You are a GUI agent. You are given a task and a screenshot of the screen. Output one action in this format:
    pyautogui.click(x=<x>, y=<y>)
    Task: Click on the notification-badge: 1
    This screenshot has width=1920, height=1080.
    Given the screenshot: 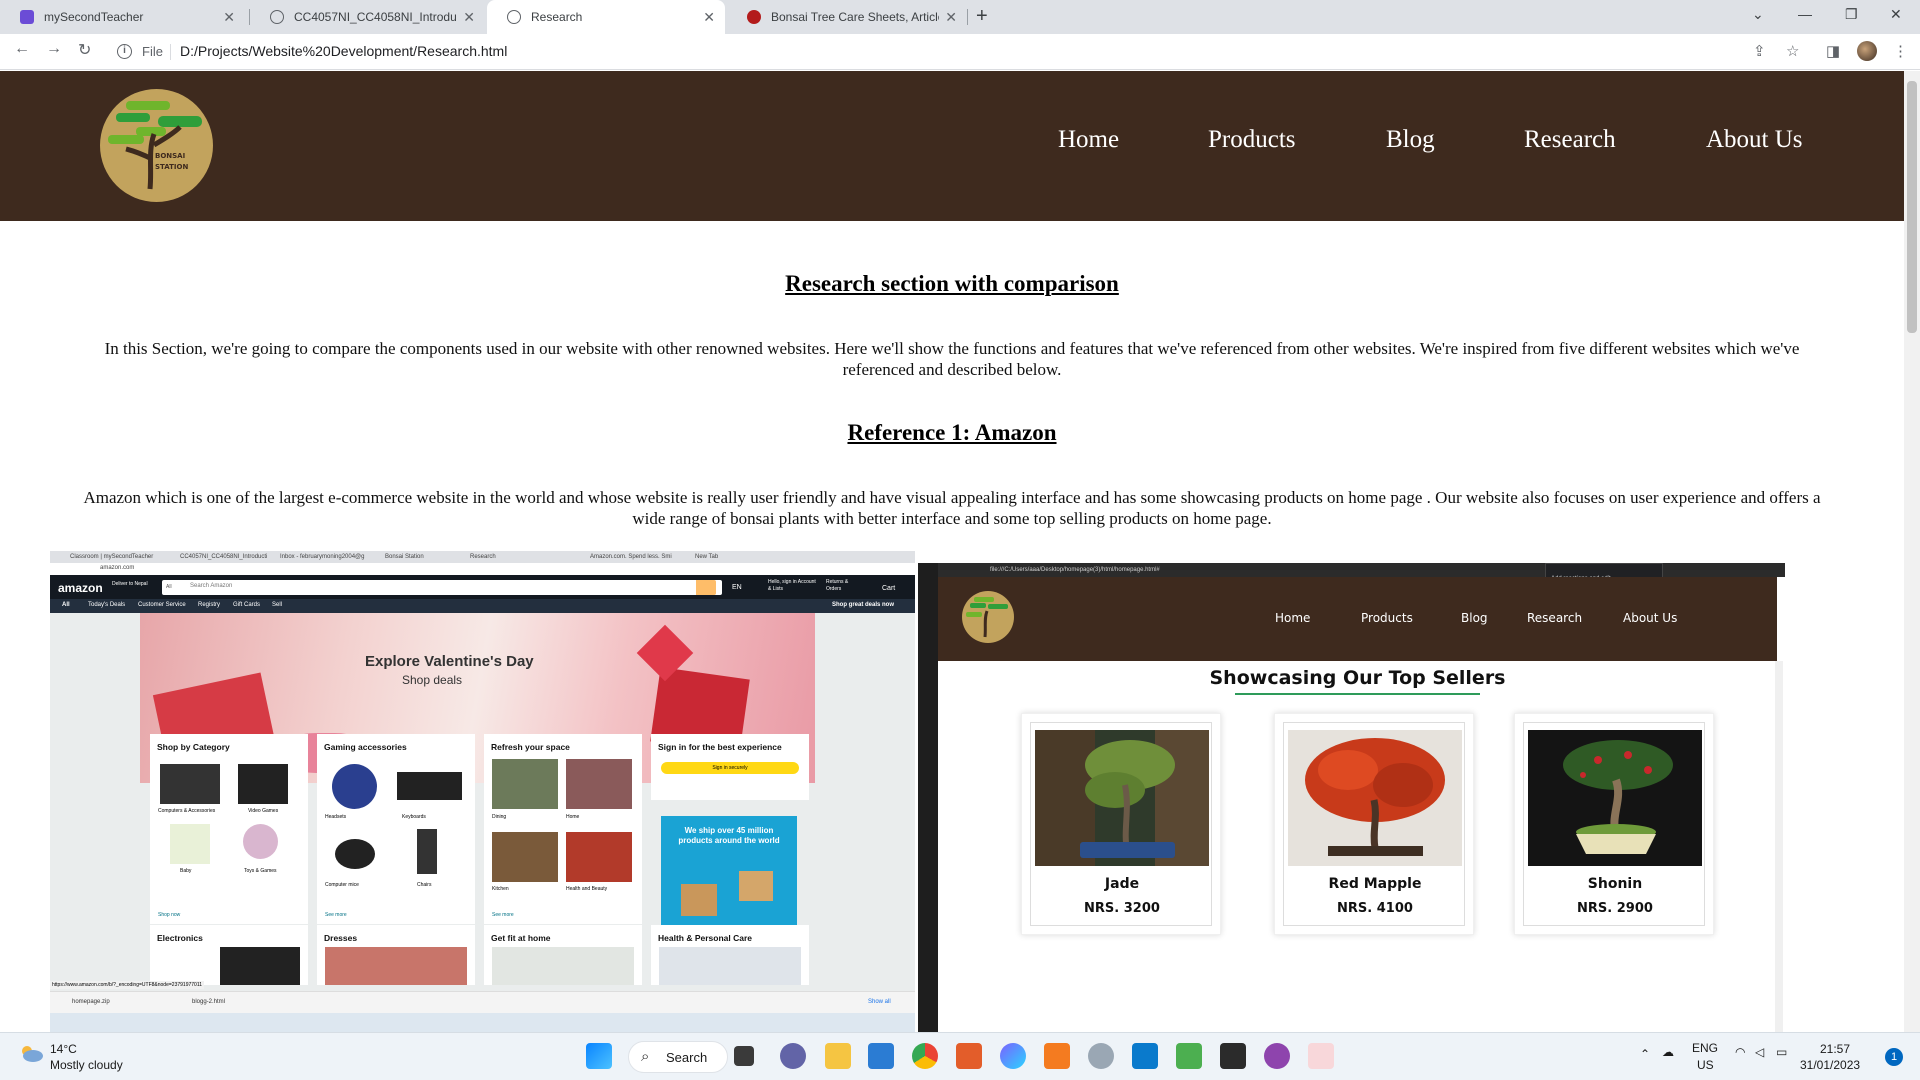 What is the action you would take?
    pyautogui.click(x=1894, y=1057)
    